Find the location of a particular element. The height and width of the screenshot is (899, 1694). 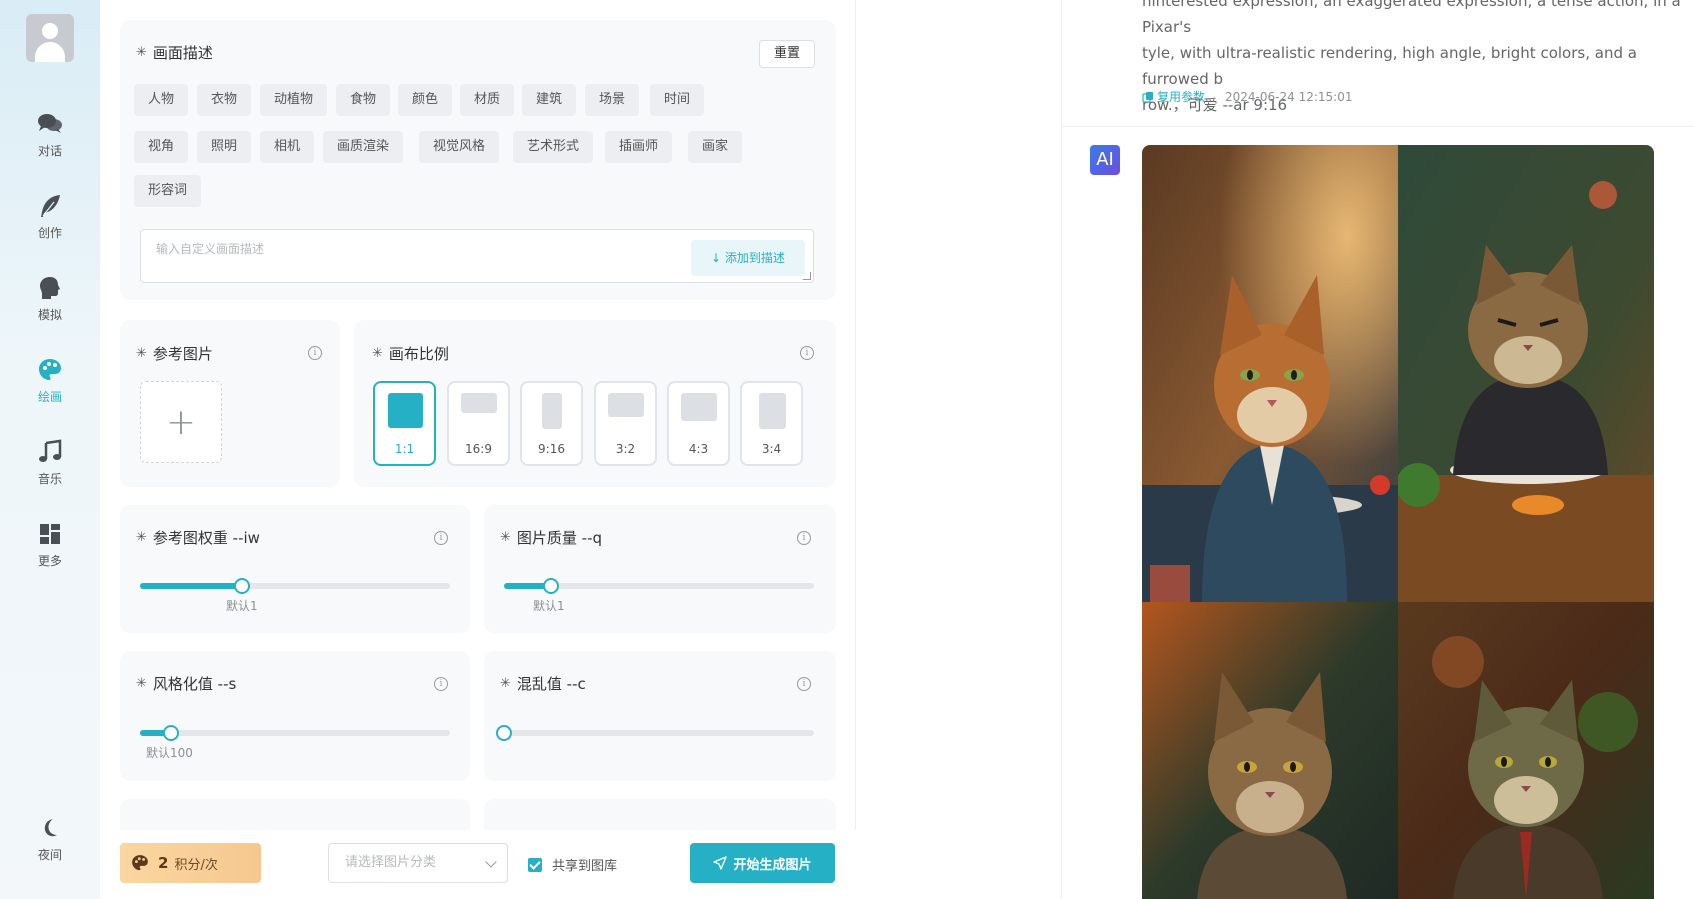

reuse-params-button: 复用参数 is located at coordinates (1173, 96).